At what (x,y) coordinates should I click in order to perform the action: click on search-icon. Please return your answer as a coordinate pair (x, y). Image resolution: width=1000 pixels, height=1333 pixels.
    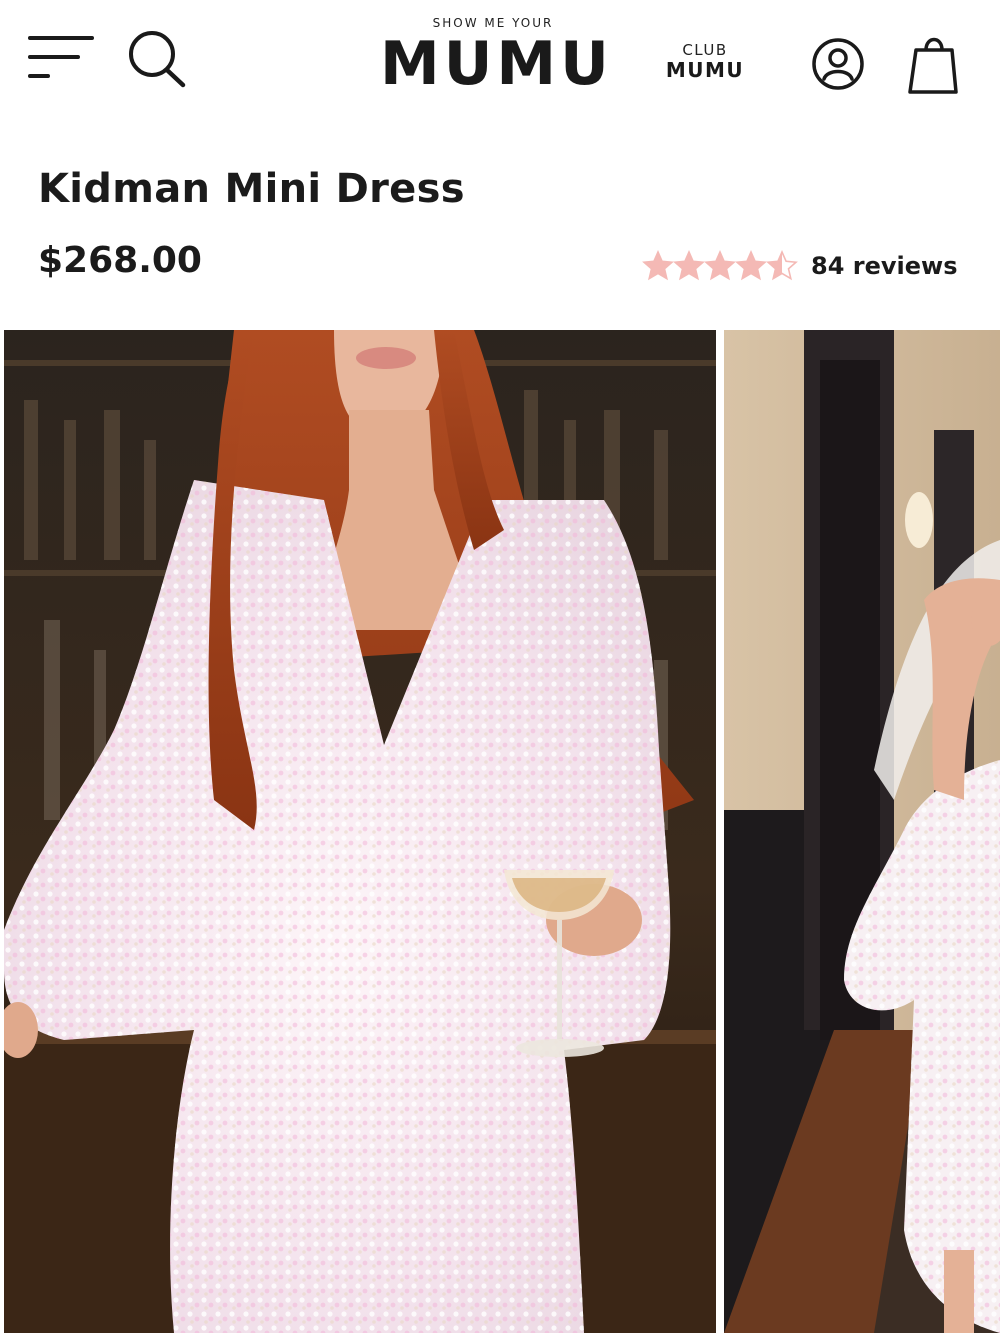
    Looking at the image, I should click on (157, 59).